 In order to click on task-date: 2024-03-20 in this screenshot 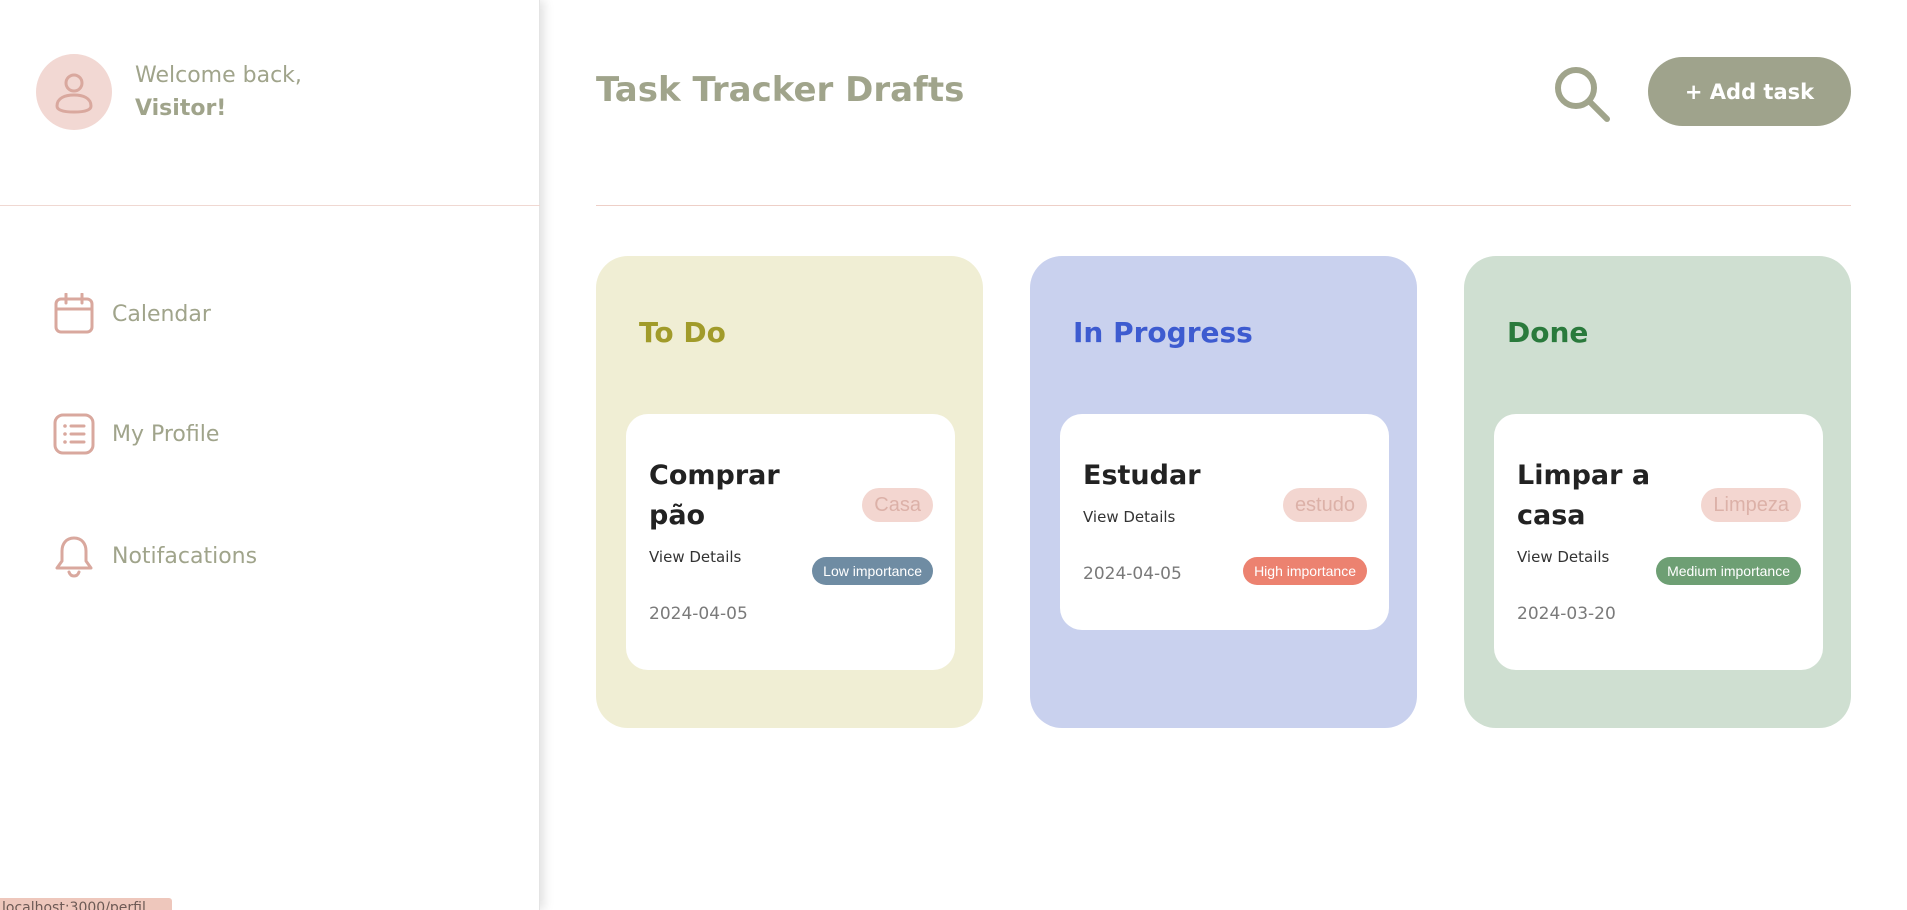, I will do `click(1566, 614)`.